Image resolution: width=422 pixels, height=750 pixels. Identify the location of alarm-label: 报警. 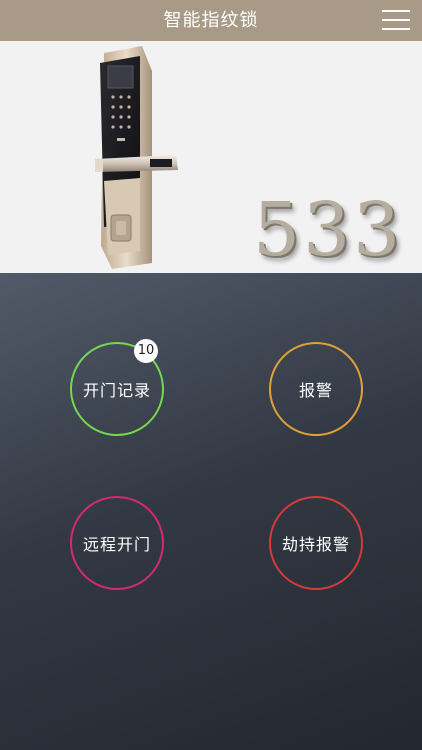
(315, 390).